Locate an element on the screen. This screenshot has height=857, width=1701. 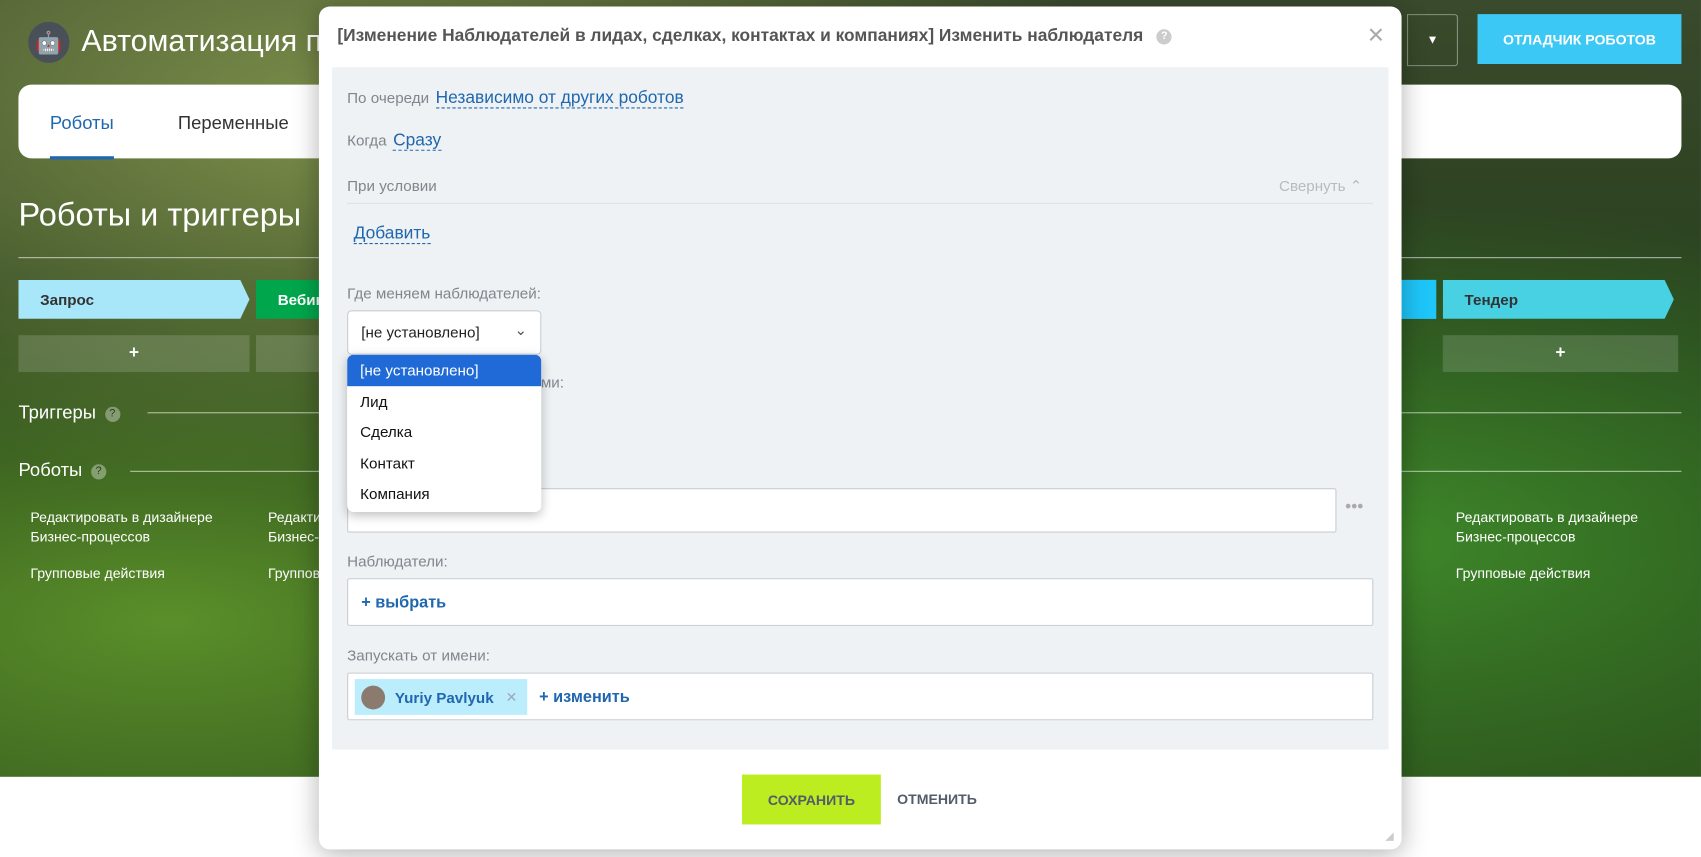
observers-field: + выбрать is located at coordinates (860, 602).